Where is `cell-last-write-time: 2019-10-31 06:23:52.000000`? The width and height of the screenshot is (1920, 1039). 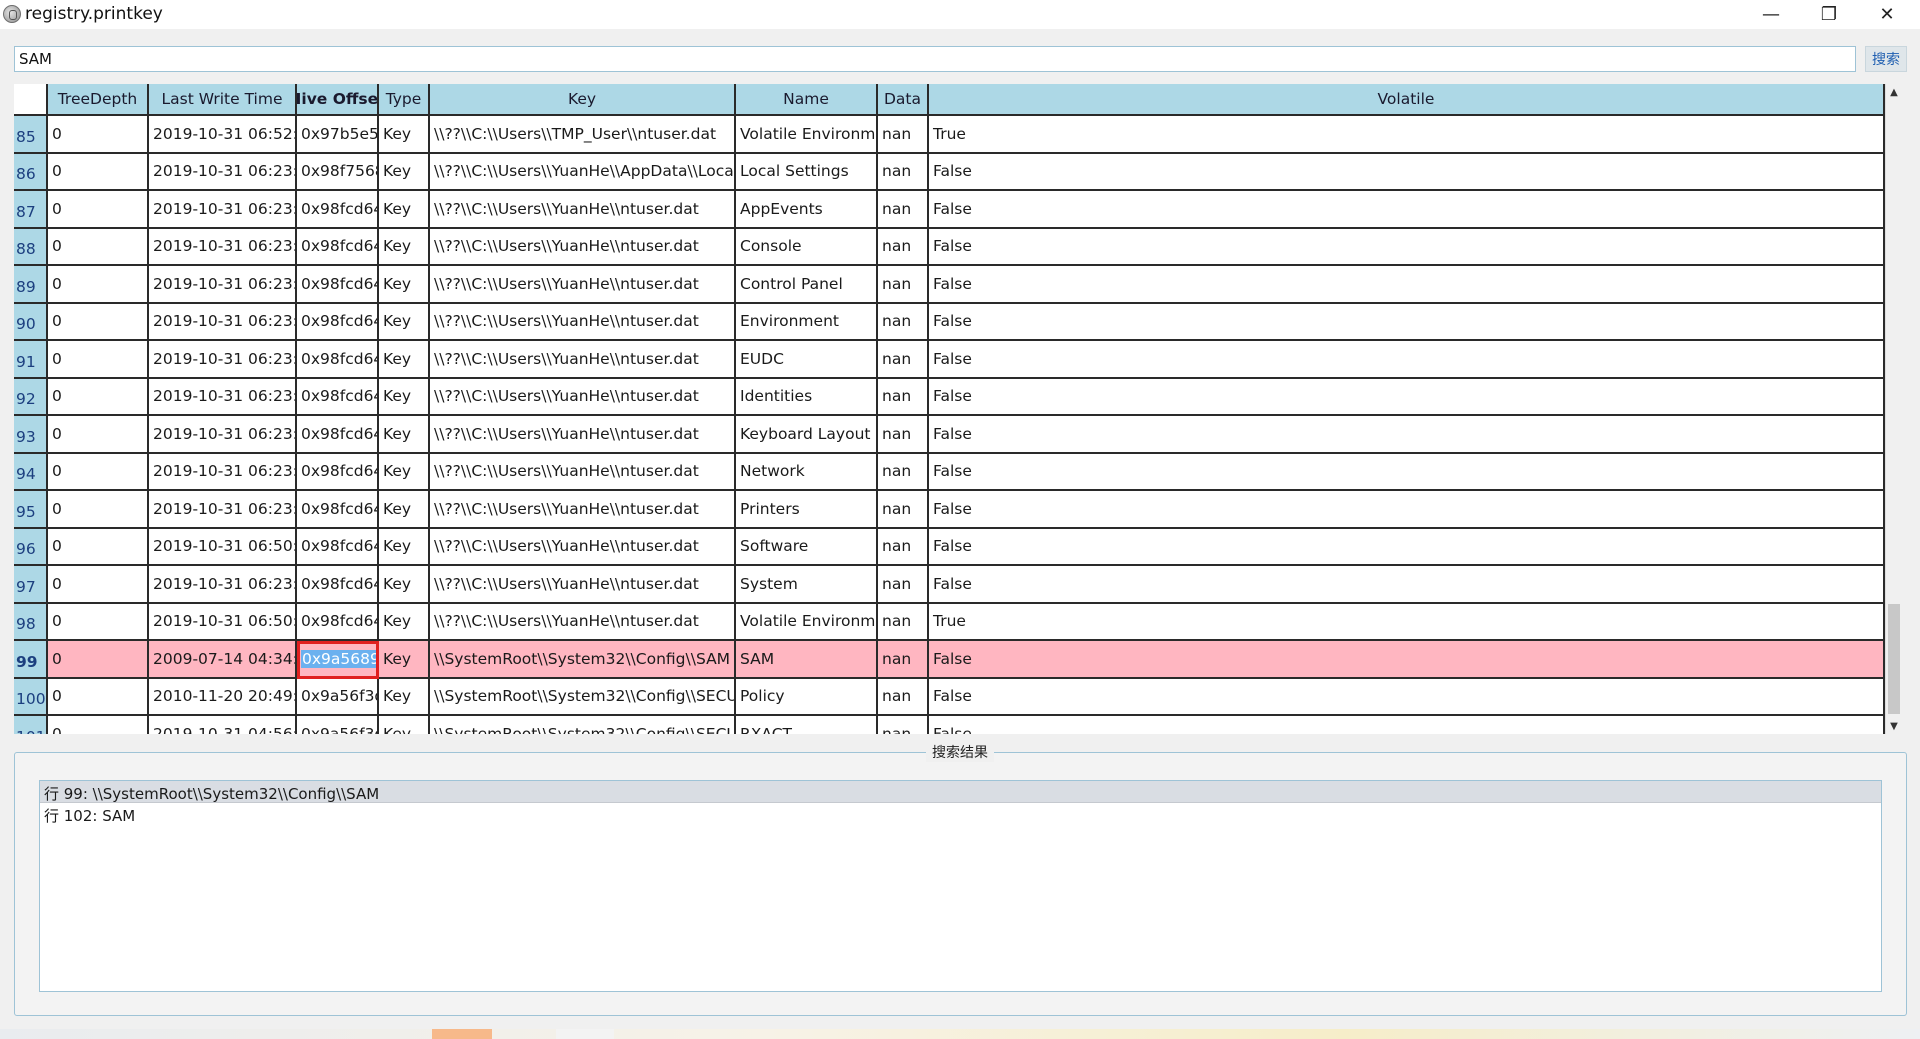
cell-last-write-time: 2019-10-31 06:23:52.000000 is located at coordinates (223, 172).